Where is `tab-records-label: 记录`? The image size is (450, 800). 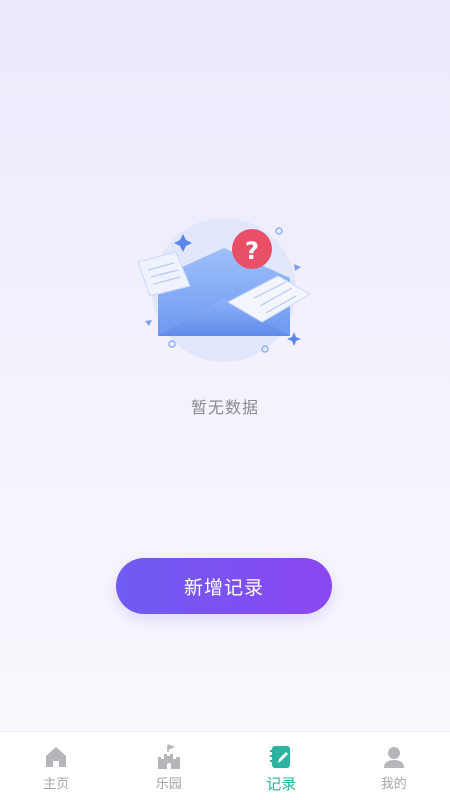
tab-records-label: 记录 is located at coordinates (281, 784).